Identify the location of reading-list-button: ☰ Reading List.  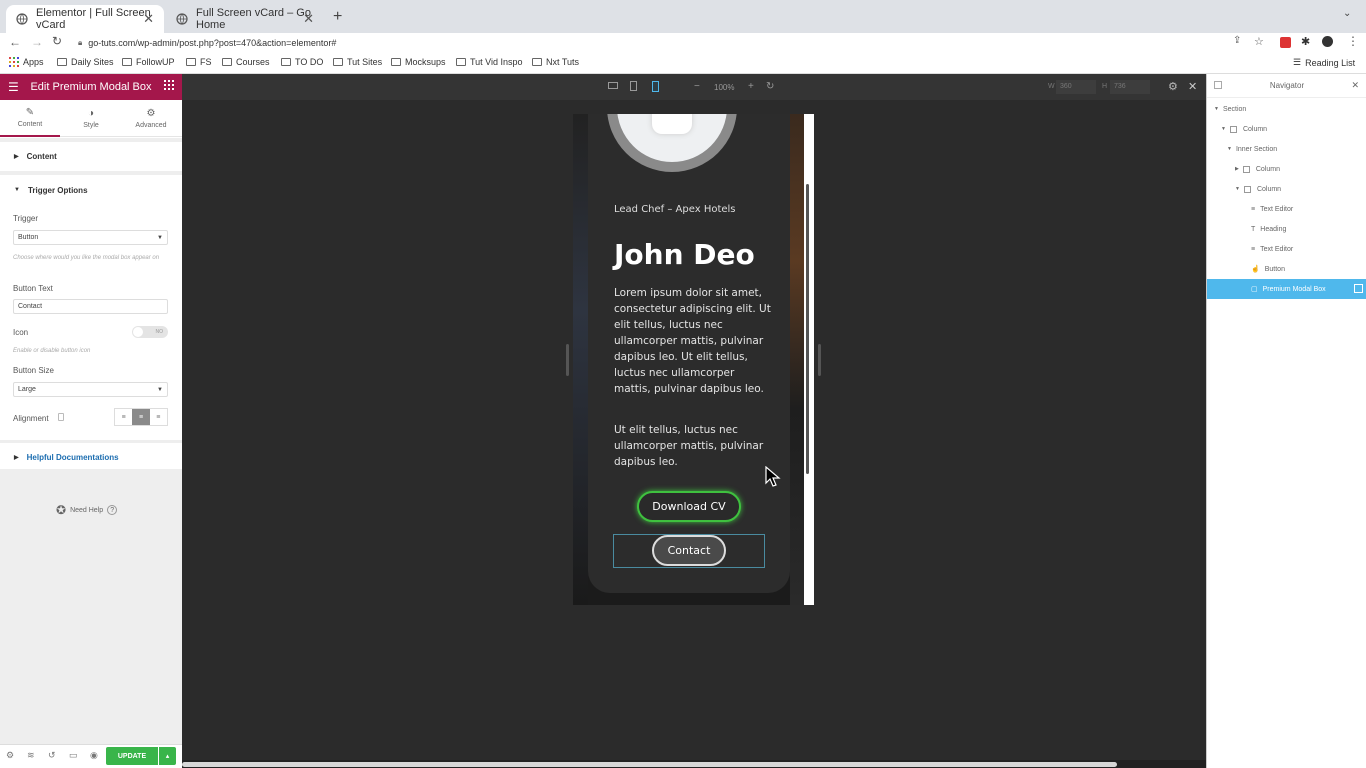
(1324, 62).